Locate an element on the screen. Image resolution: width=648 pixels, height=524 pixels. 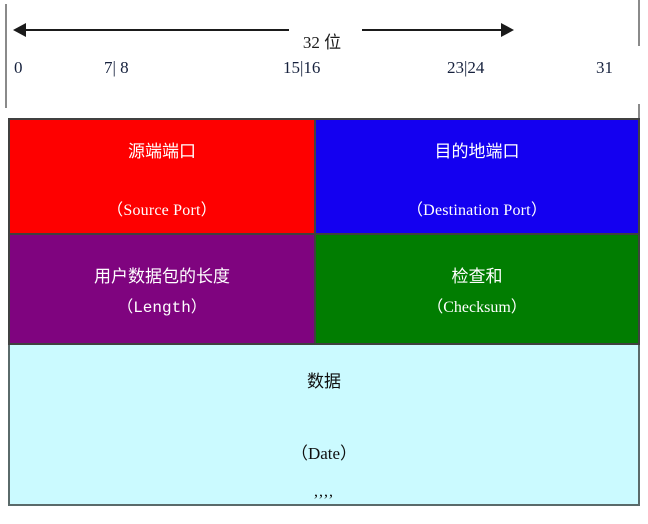
field-destination-port-cn-label: 目的地端口 is located at coordinates (477, 151).